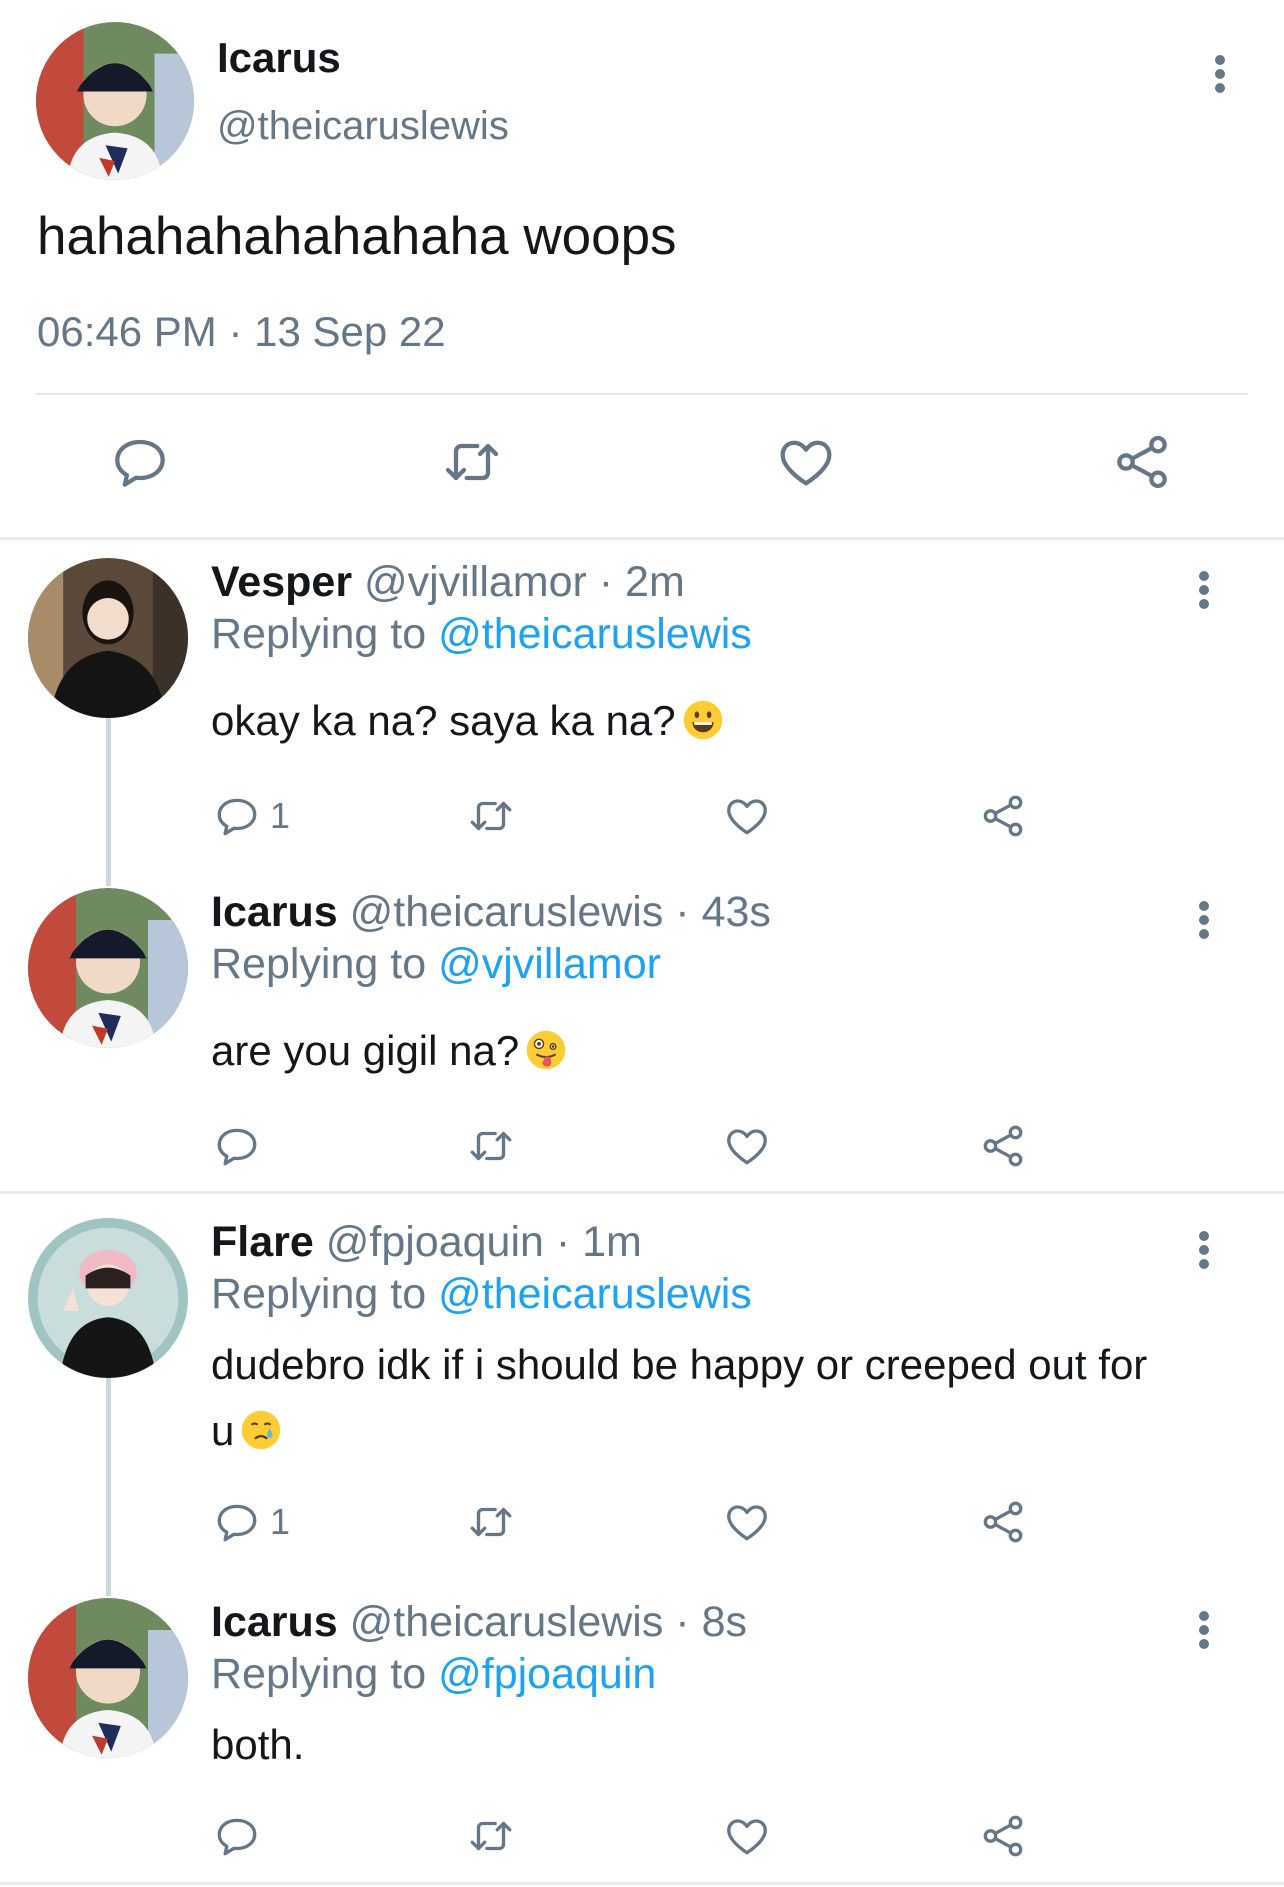  Describe the element at coordinates (363, 126) in the screenshot. I see `author-handle: @theicaruslewis` at that location.